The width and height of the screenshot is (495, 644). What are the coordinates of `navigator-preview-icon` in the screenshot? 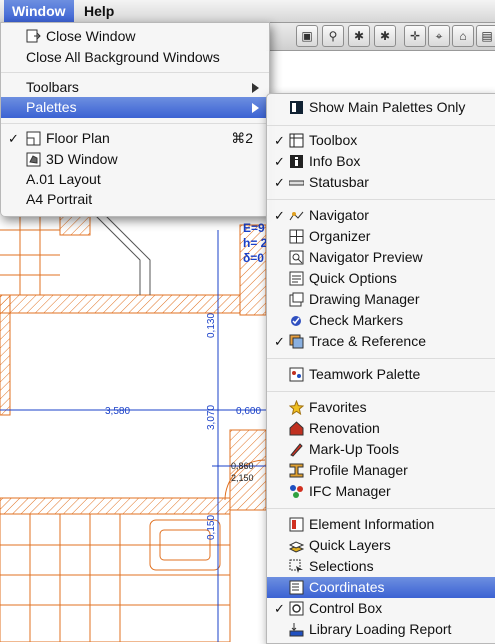 It's located at (296, 257).